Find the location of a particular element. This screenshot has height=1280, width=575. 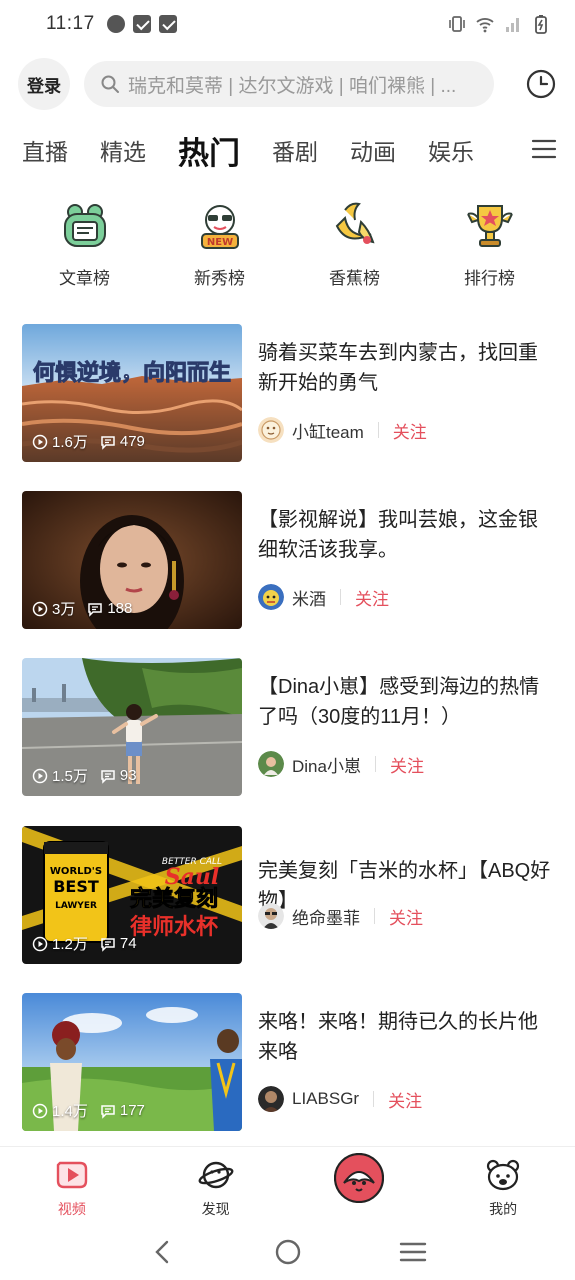

nav-label: 我的 is located at coordinates (503, 1209).